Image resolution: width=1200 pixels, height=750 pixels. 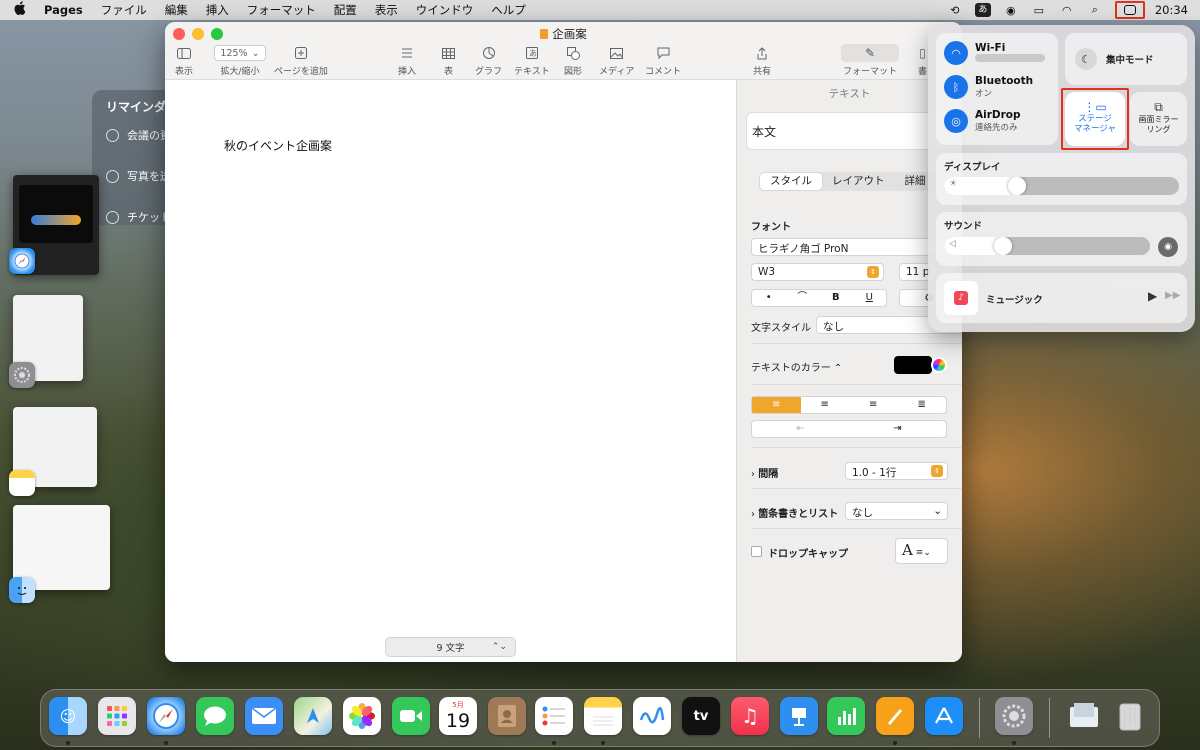 What do you see at coordinates (1084, 716) in the screenshot?
I see `downloads-stack-icon` at bounding box center [1084, 716].